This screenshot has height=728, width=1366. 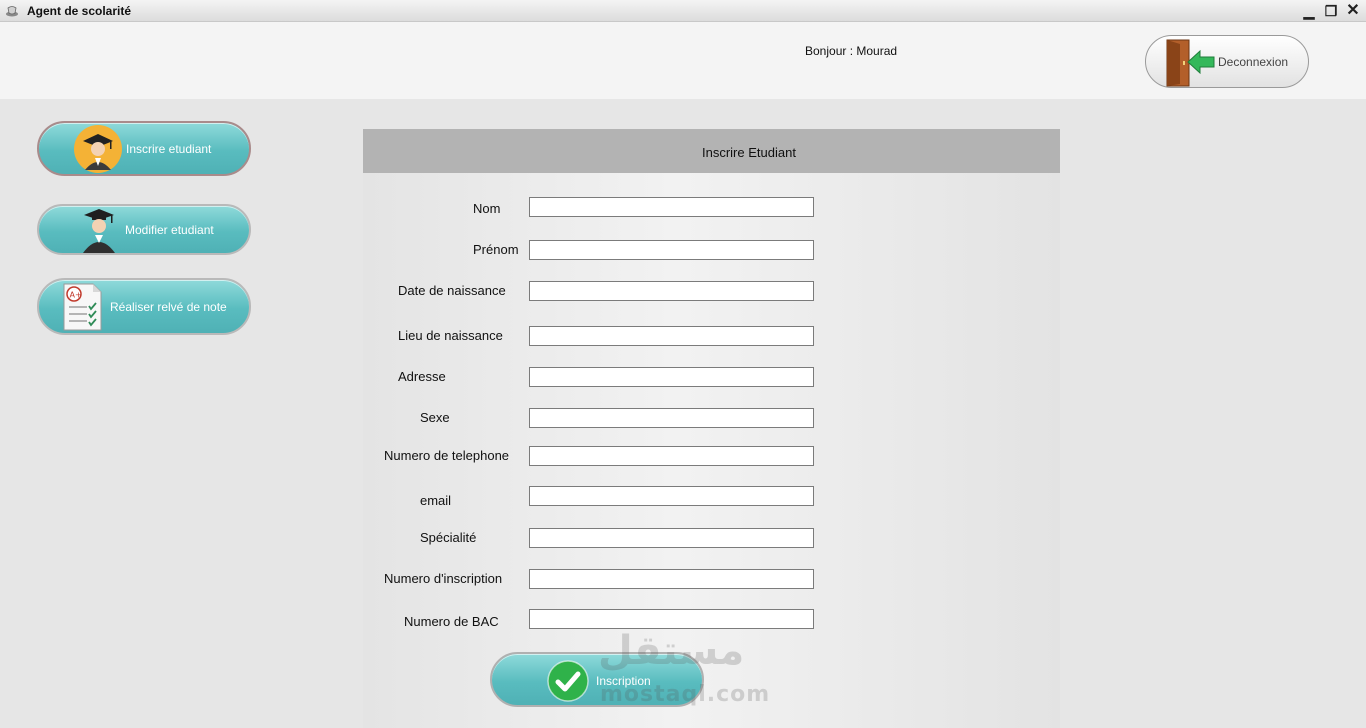 What do you see at coordinates (671, 496) in the screenshot?
I see `email-input` at bounding box center [671, 496].